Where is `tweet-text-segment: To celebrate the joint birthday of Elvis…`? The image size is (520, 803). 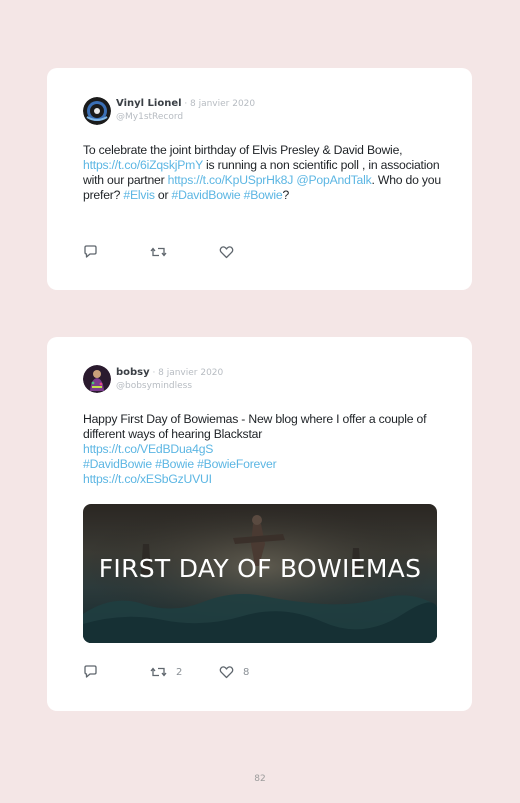
tweet-text-segment: To celebrate the joint birthday of Elvis… is located at coordinates (243, 150).